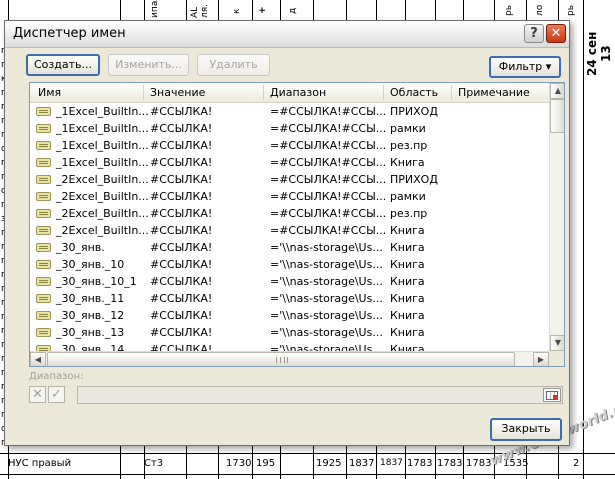  What do you see at coordinates (90, 332) in the screenshot?
I see `item-name: _30_янв._13` at bounding box center [90, 332].